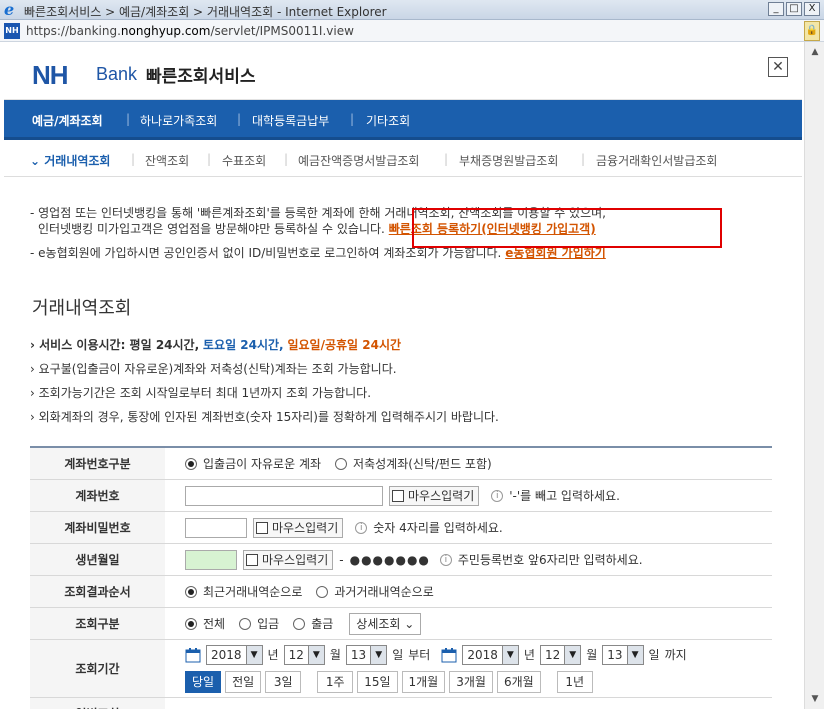  Describe the element at coordinates (567, 228) in the screenshot. I see `highlight-box` at that location.